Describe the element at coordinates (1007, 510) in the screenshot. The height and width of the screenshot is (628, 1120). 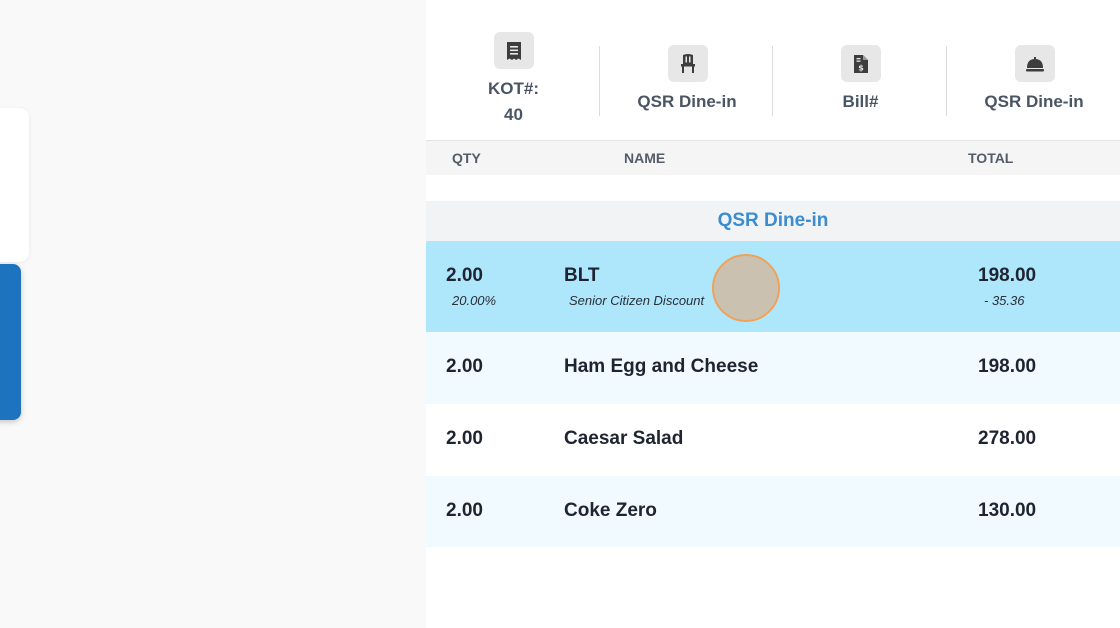
I see `item-total: 130.00` at that location.